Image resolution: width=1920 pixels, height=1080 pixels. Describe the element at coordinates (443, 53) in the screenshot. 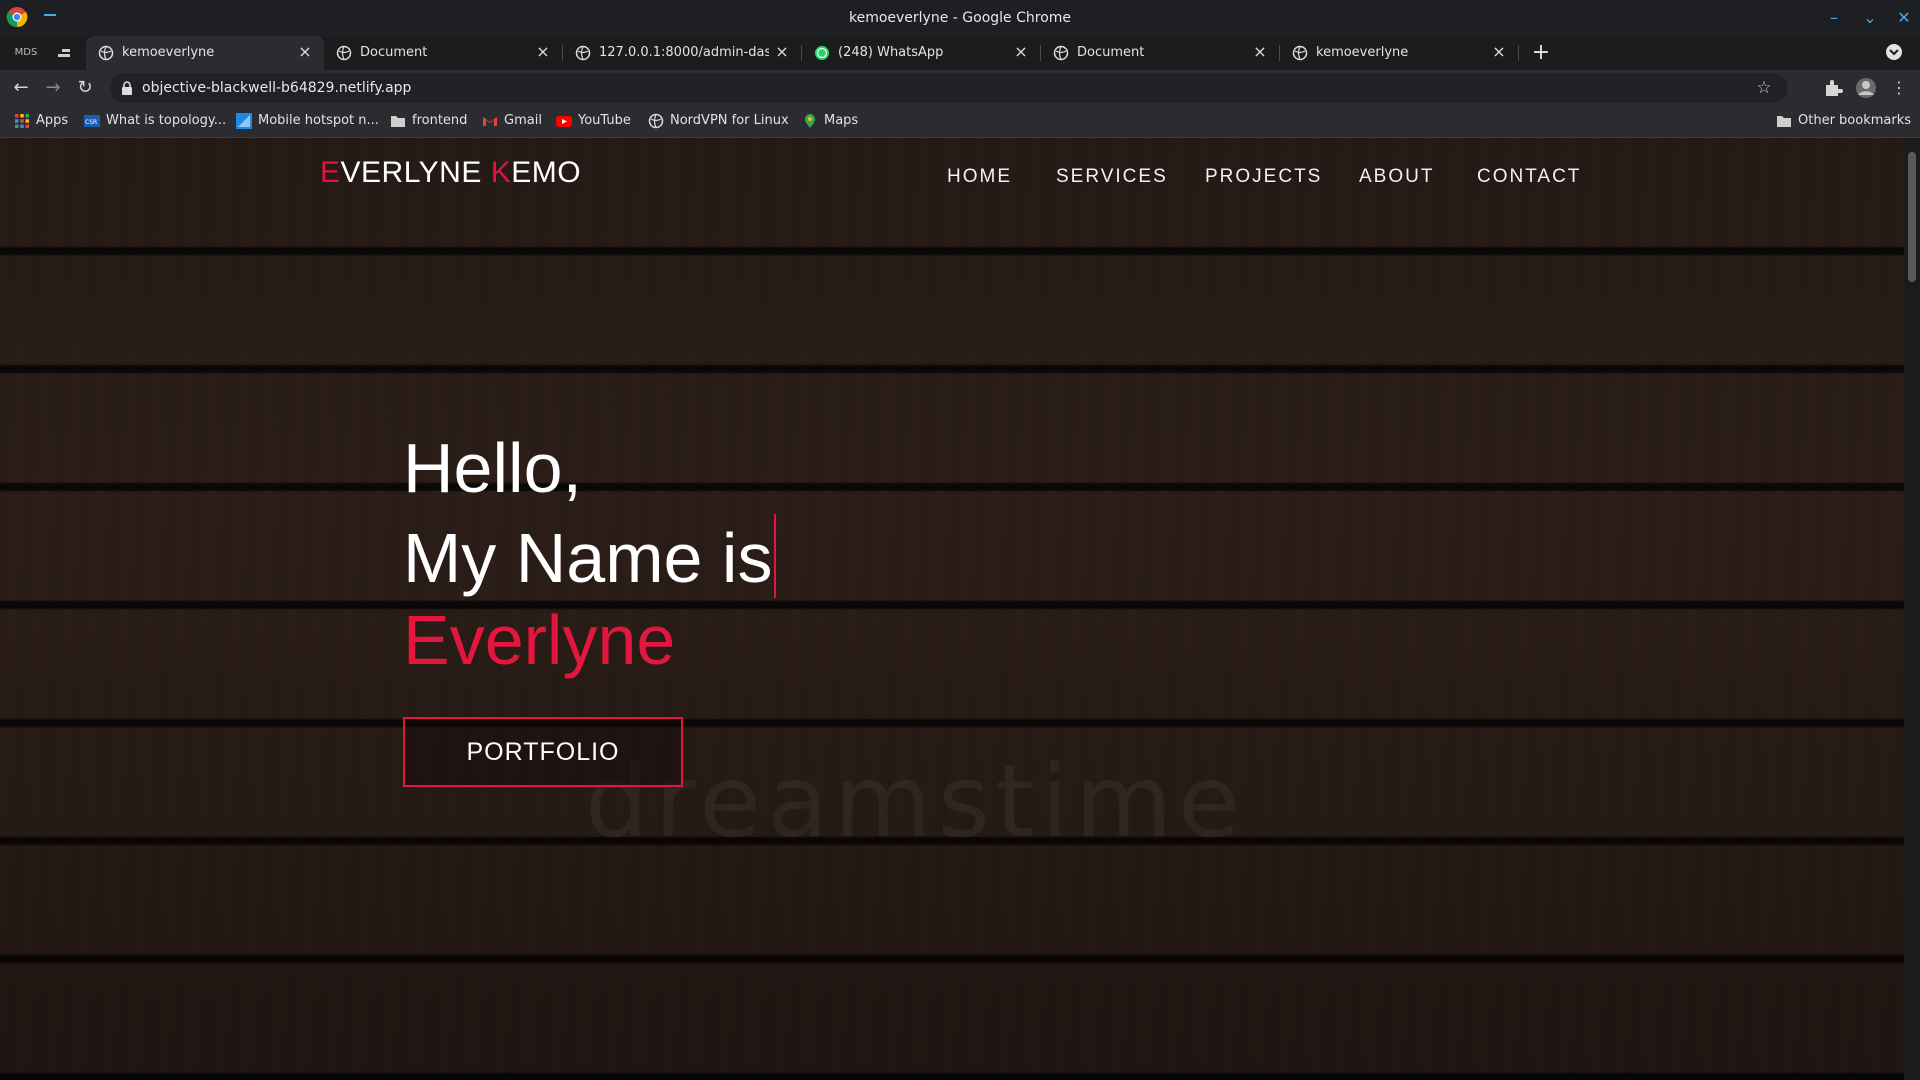

I see `tab-document: Document ×` at that location.